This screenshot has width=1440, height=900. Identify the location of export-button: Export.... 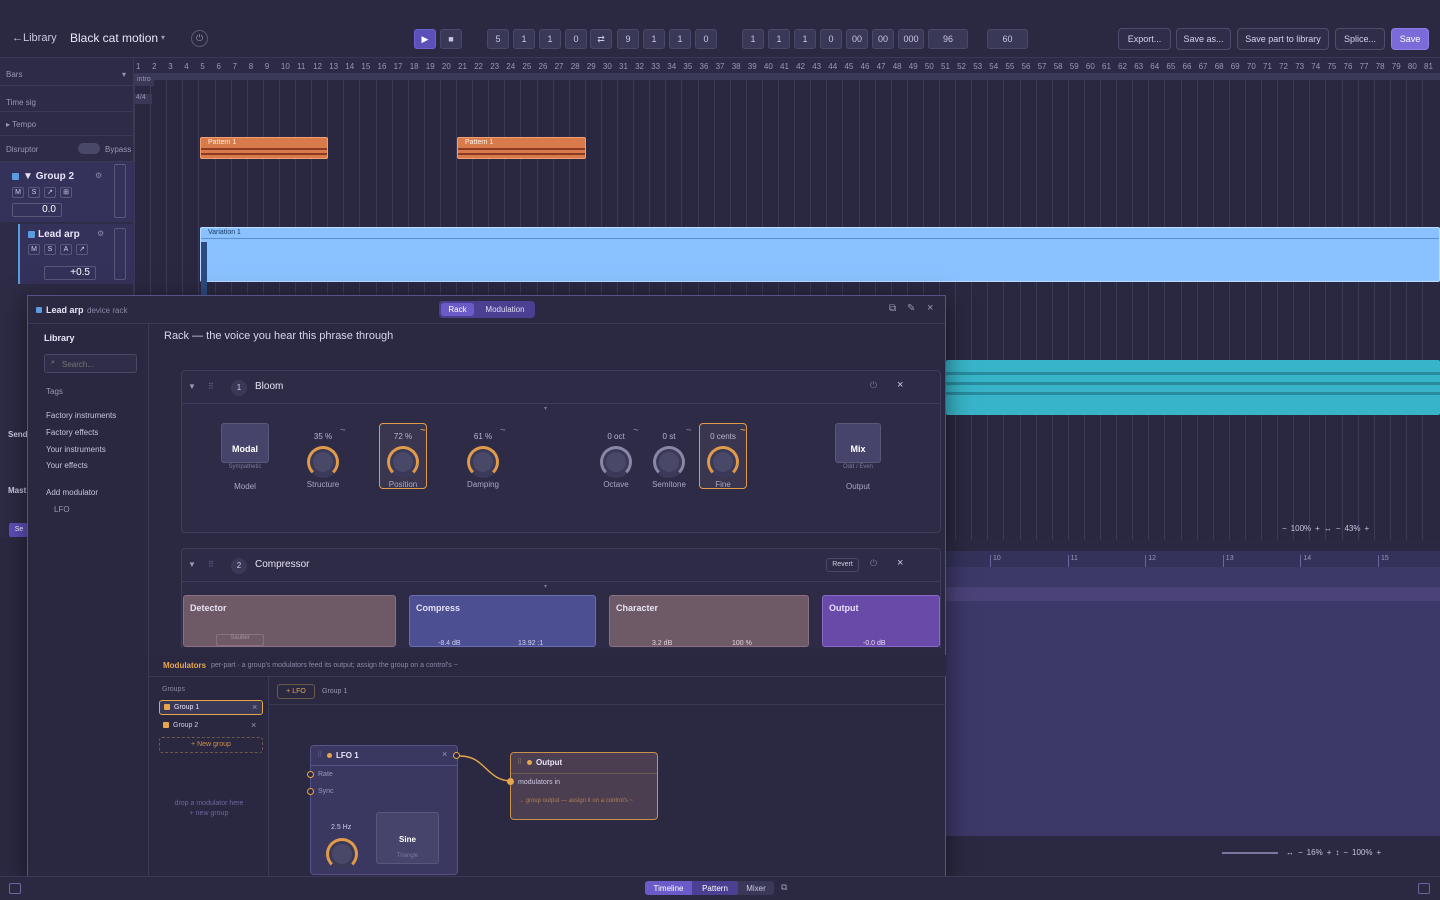
(1144, 39).